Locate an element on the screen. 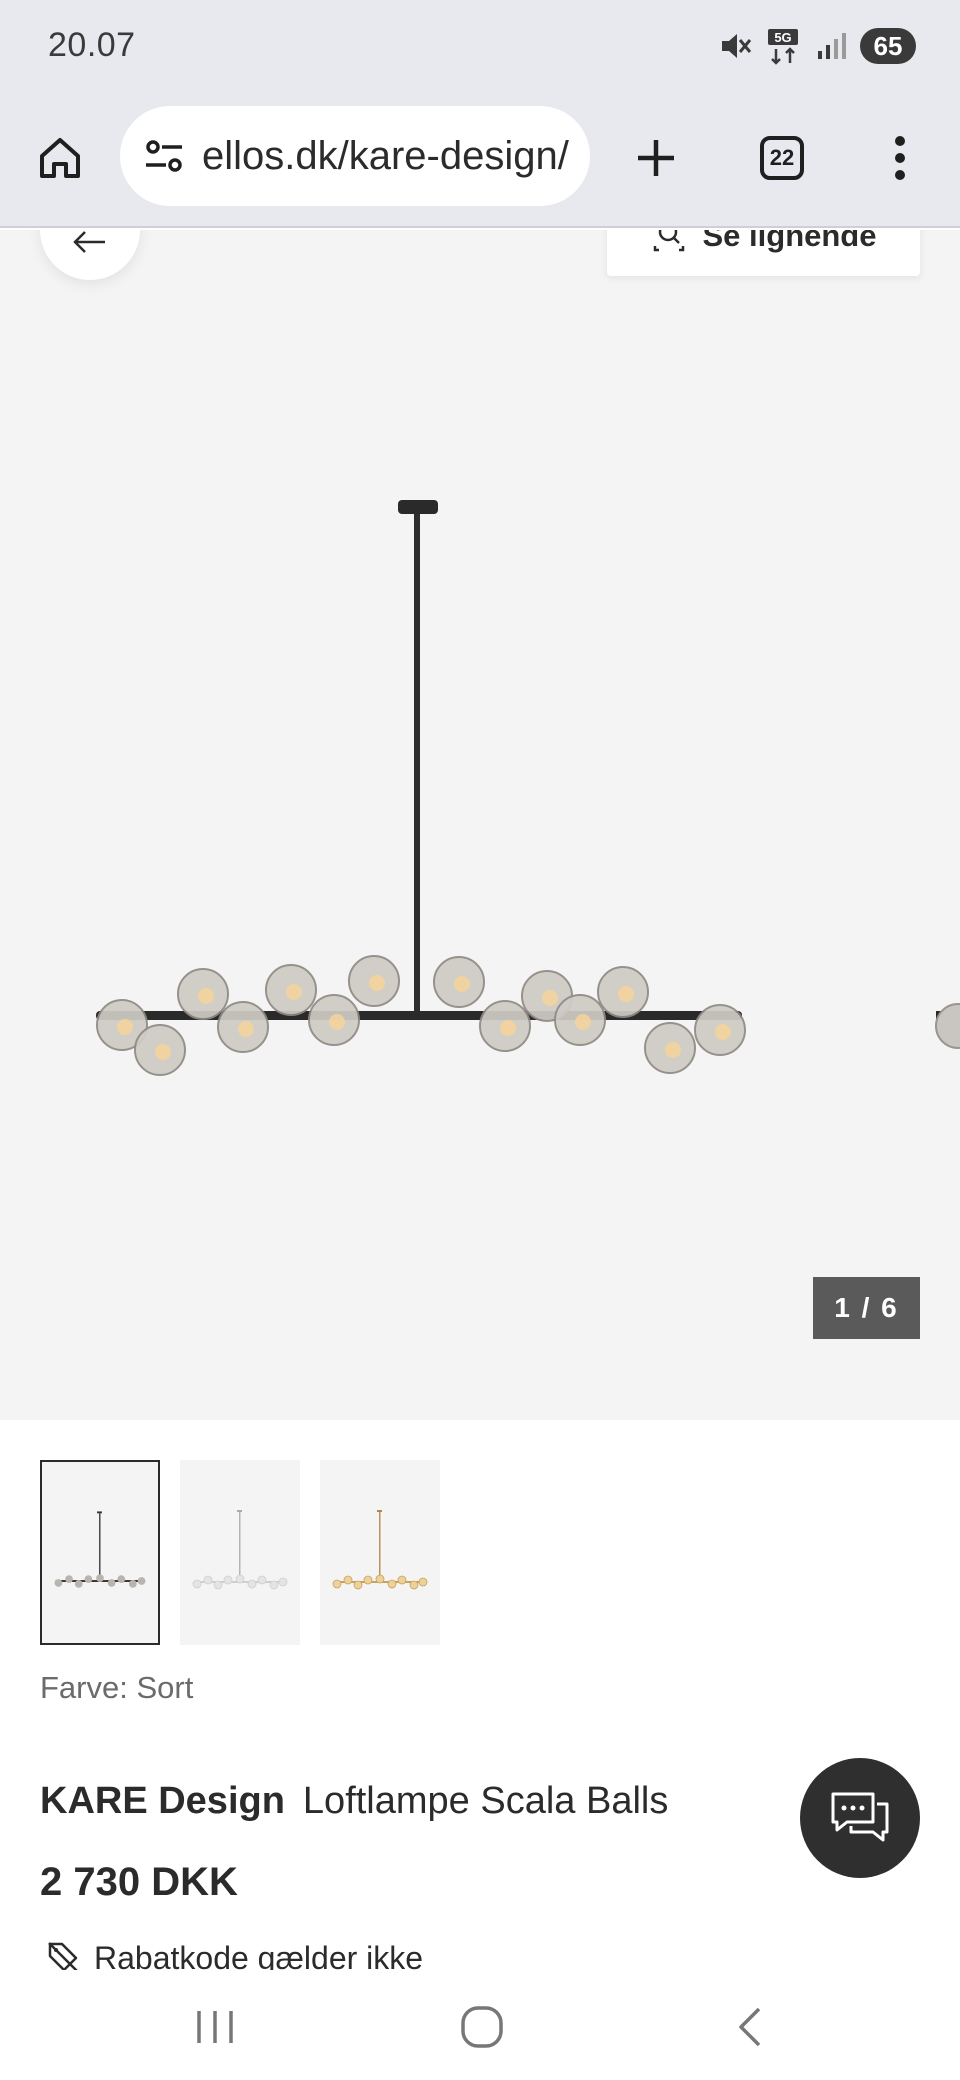 This screenshot has width=960, height=2080. status-icons: 5G 65 is located at coordinates (817, 46).